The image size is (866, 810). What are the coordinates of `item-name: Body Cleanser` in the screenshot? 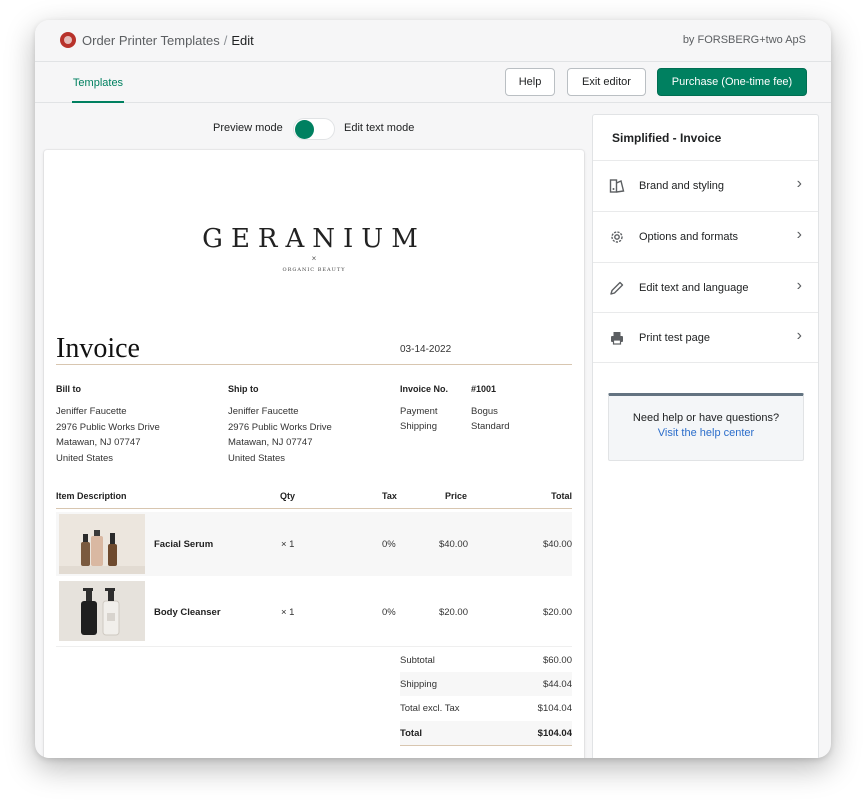 It's located at (187, 612).